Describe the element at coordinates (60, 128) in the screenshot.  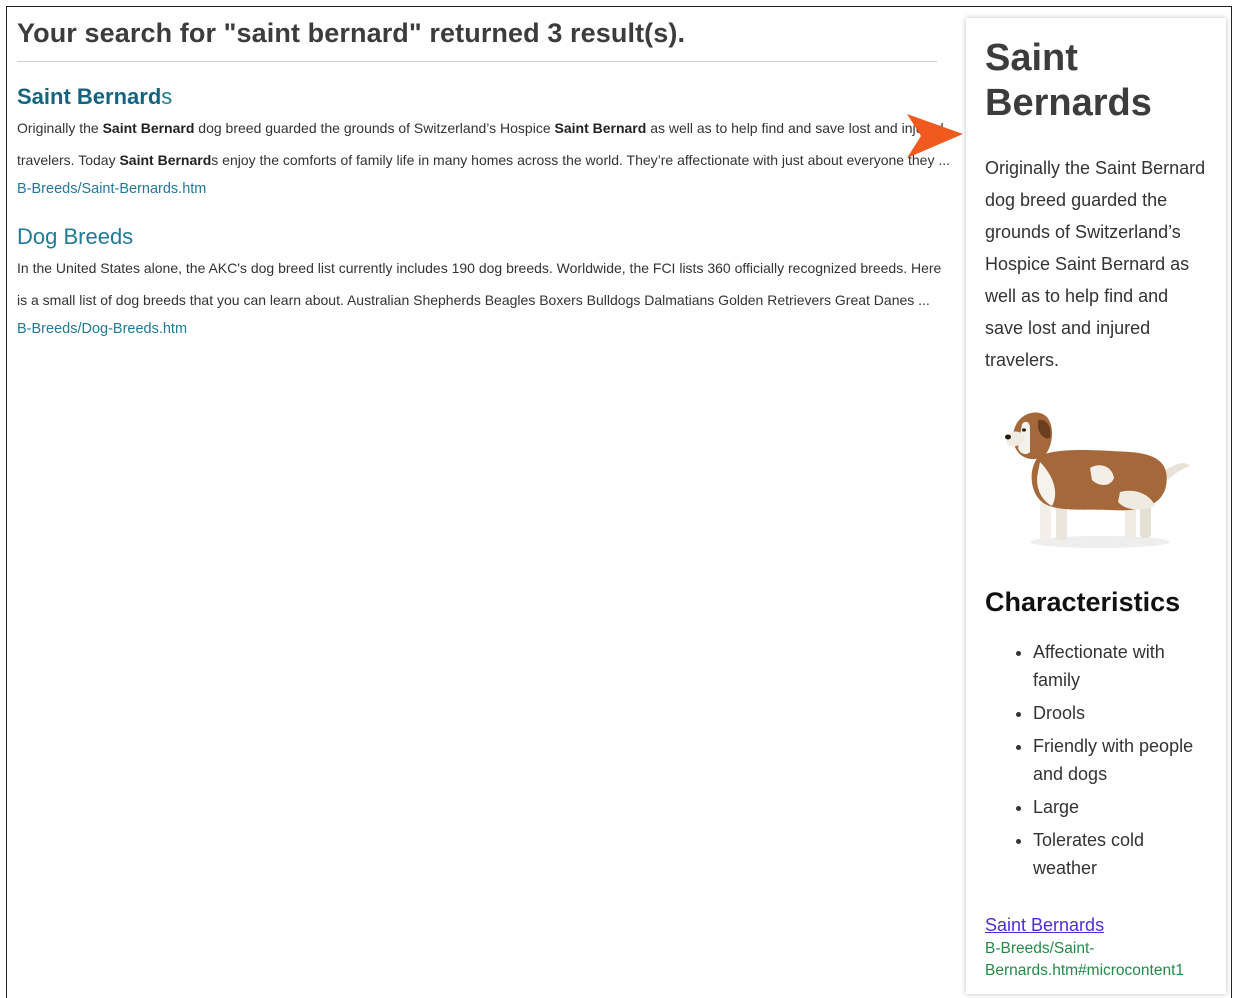
I see `snippet-text: Originally the` at that location.